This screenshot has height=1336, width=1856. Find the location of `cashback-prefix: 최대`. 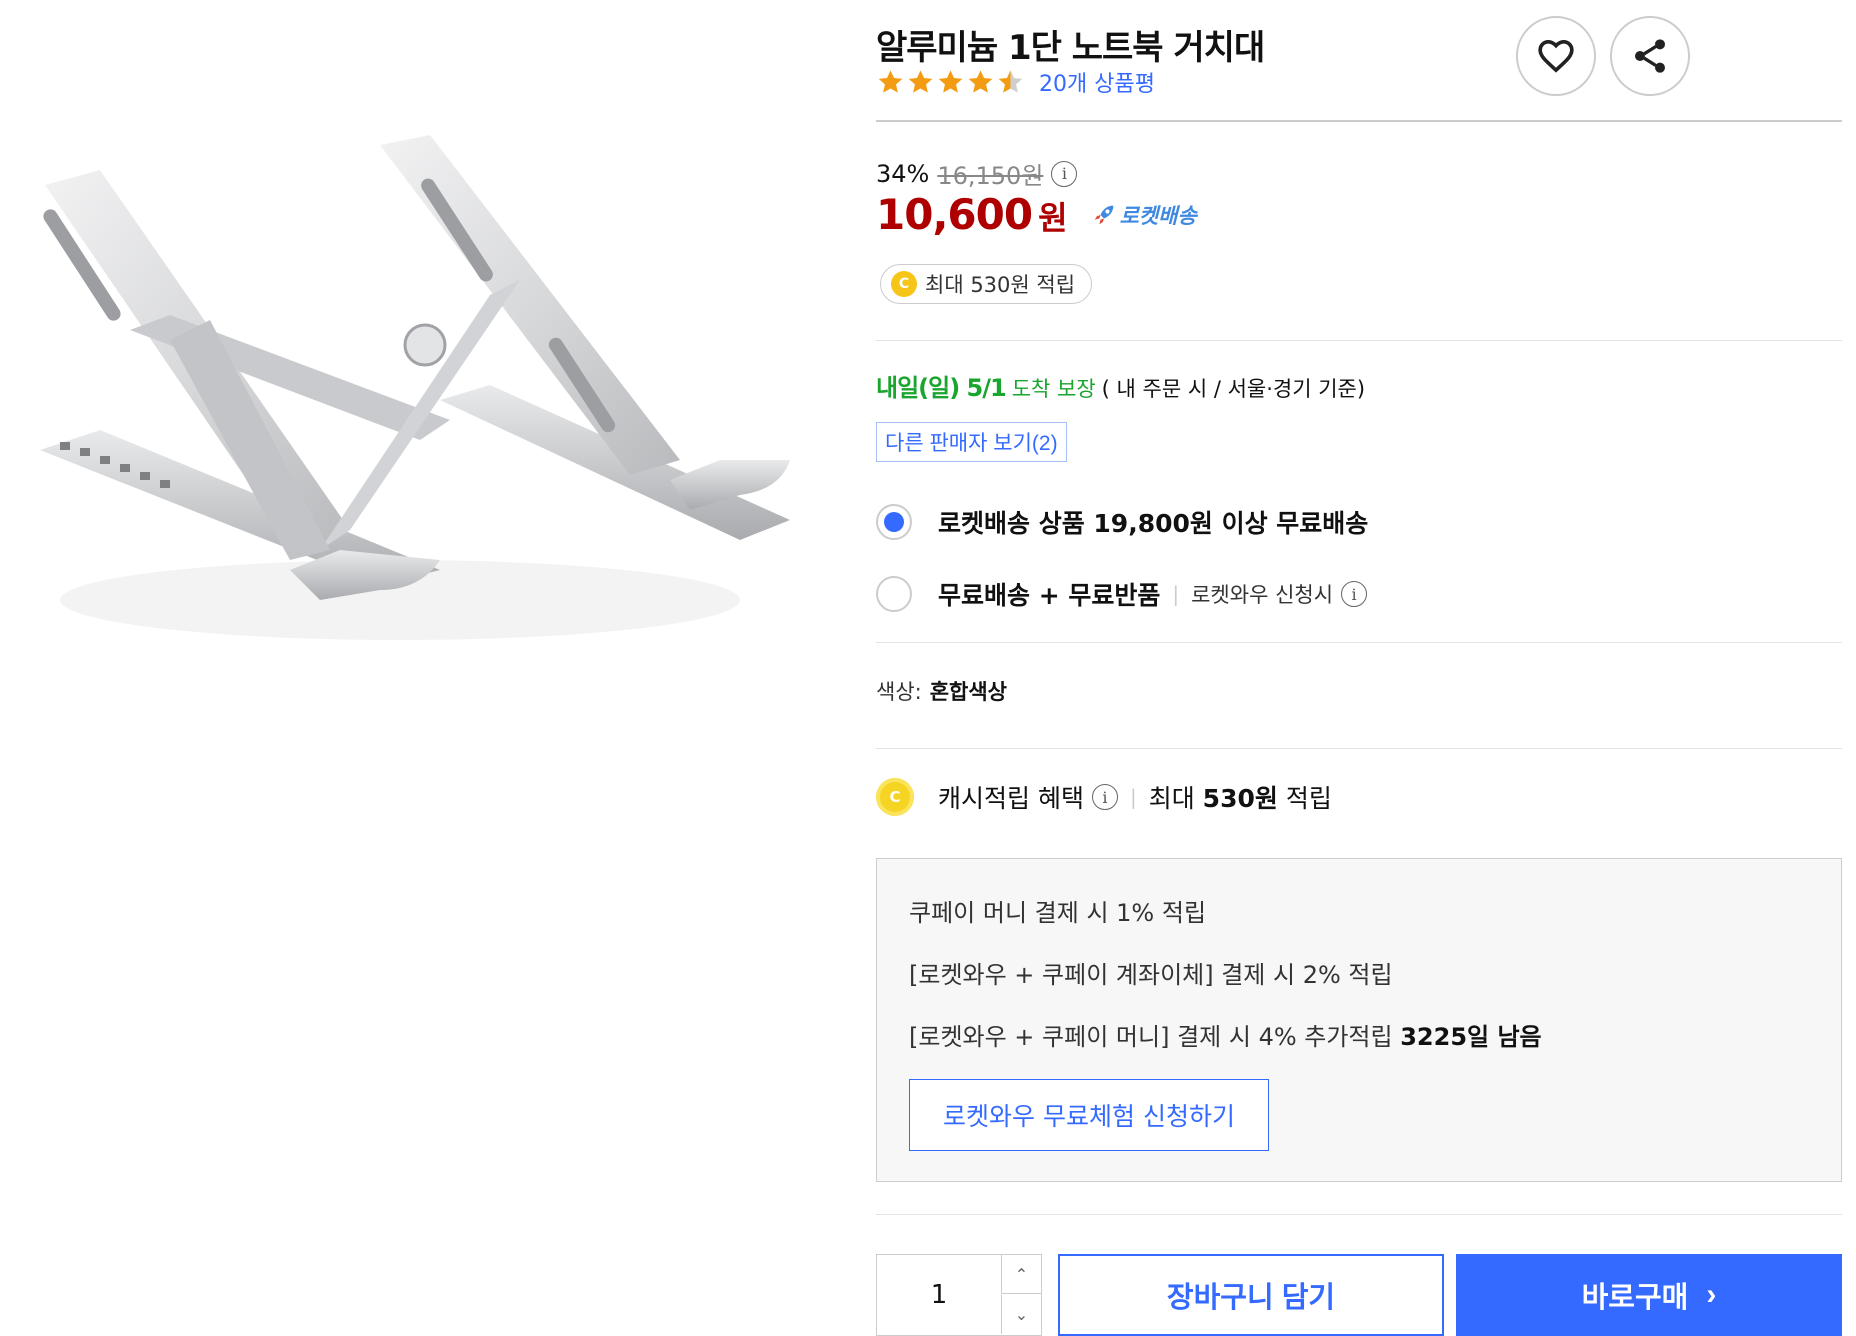

cashback-prefix: 최대 is located at coordinates (1171, 798).